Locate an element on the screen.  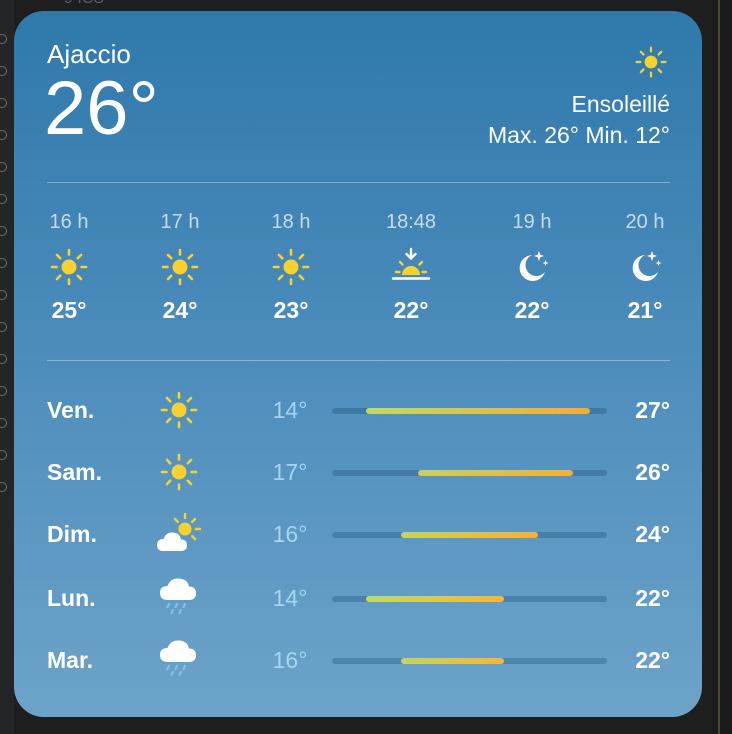
day-name: Mar. is located at coordinates (70, 660).